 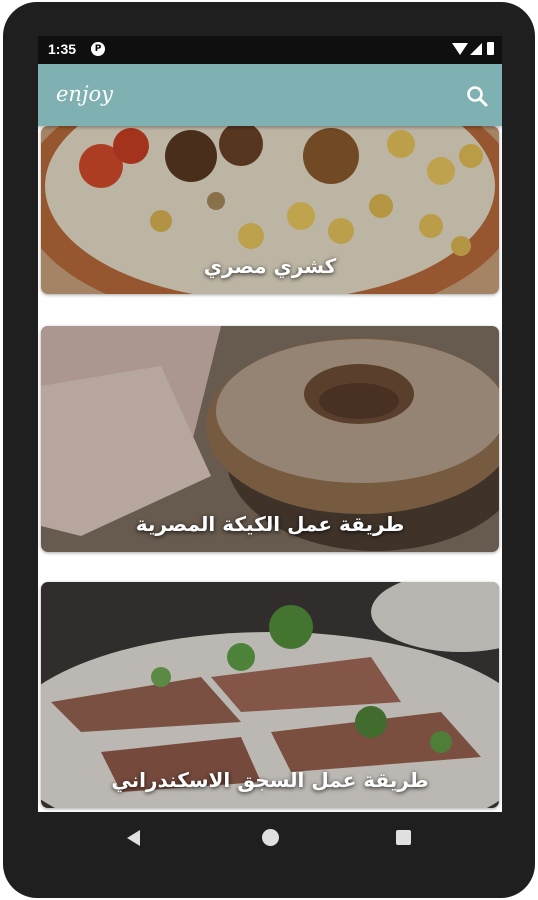 I want to click on search-button, so click(x=477, y=96).